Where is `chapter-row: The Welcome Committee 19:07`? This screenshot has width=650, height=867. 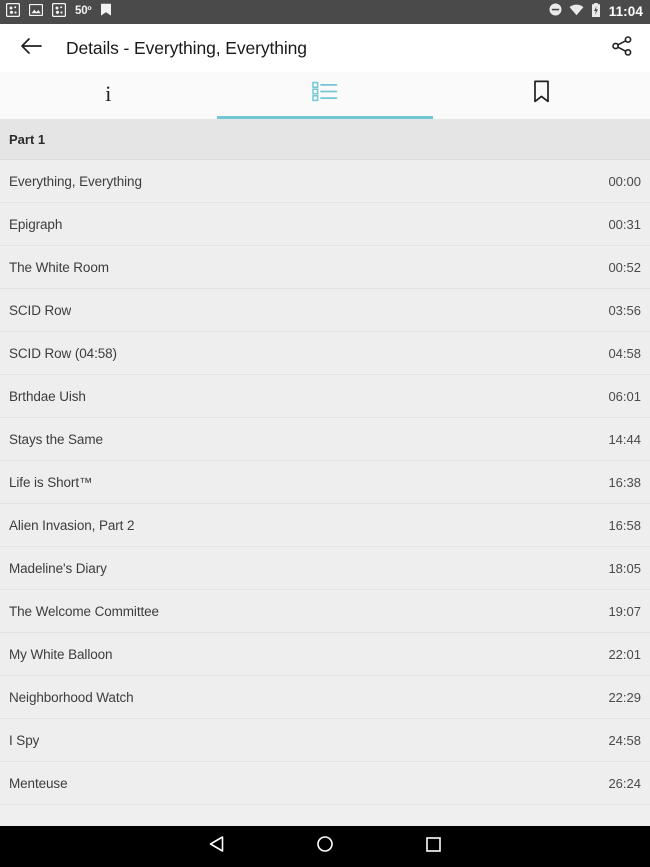
chapter-row: The Welcome Committee 19:07 is located at coordinates (325, 611).